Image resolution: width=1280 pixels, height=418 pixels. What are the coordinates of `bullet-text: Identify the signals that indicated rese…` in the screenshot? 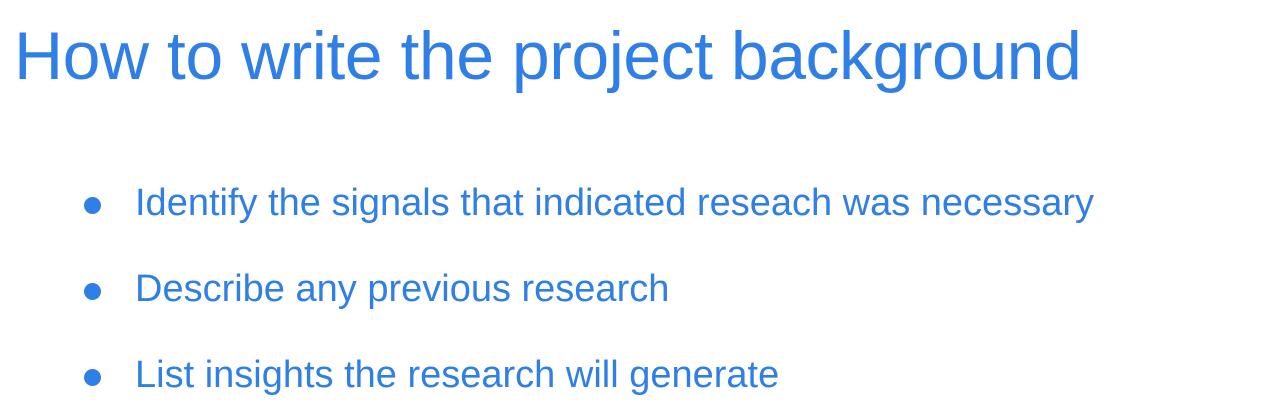 It's located at (614, 203).